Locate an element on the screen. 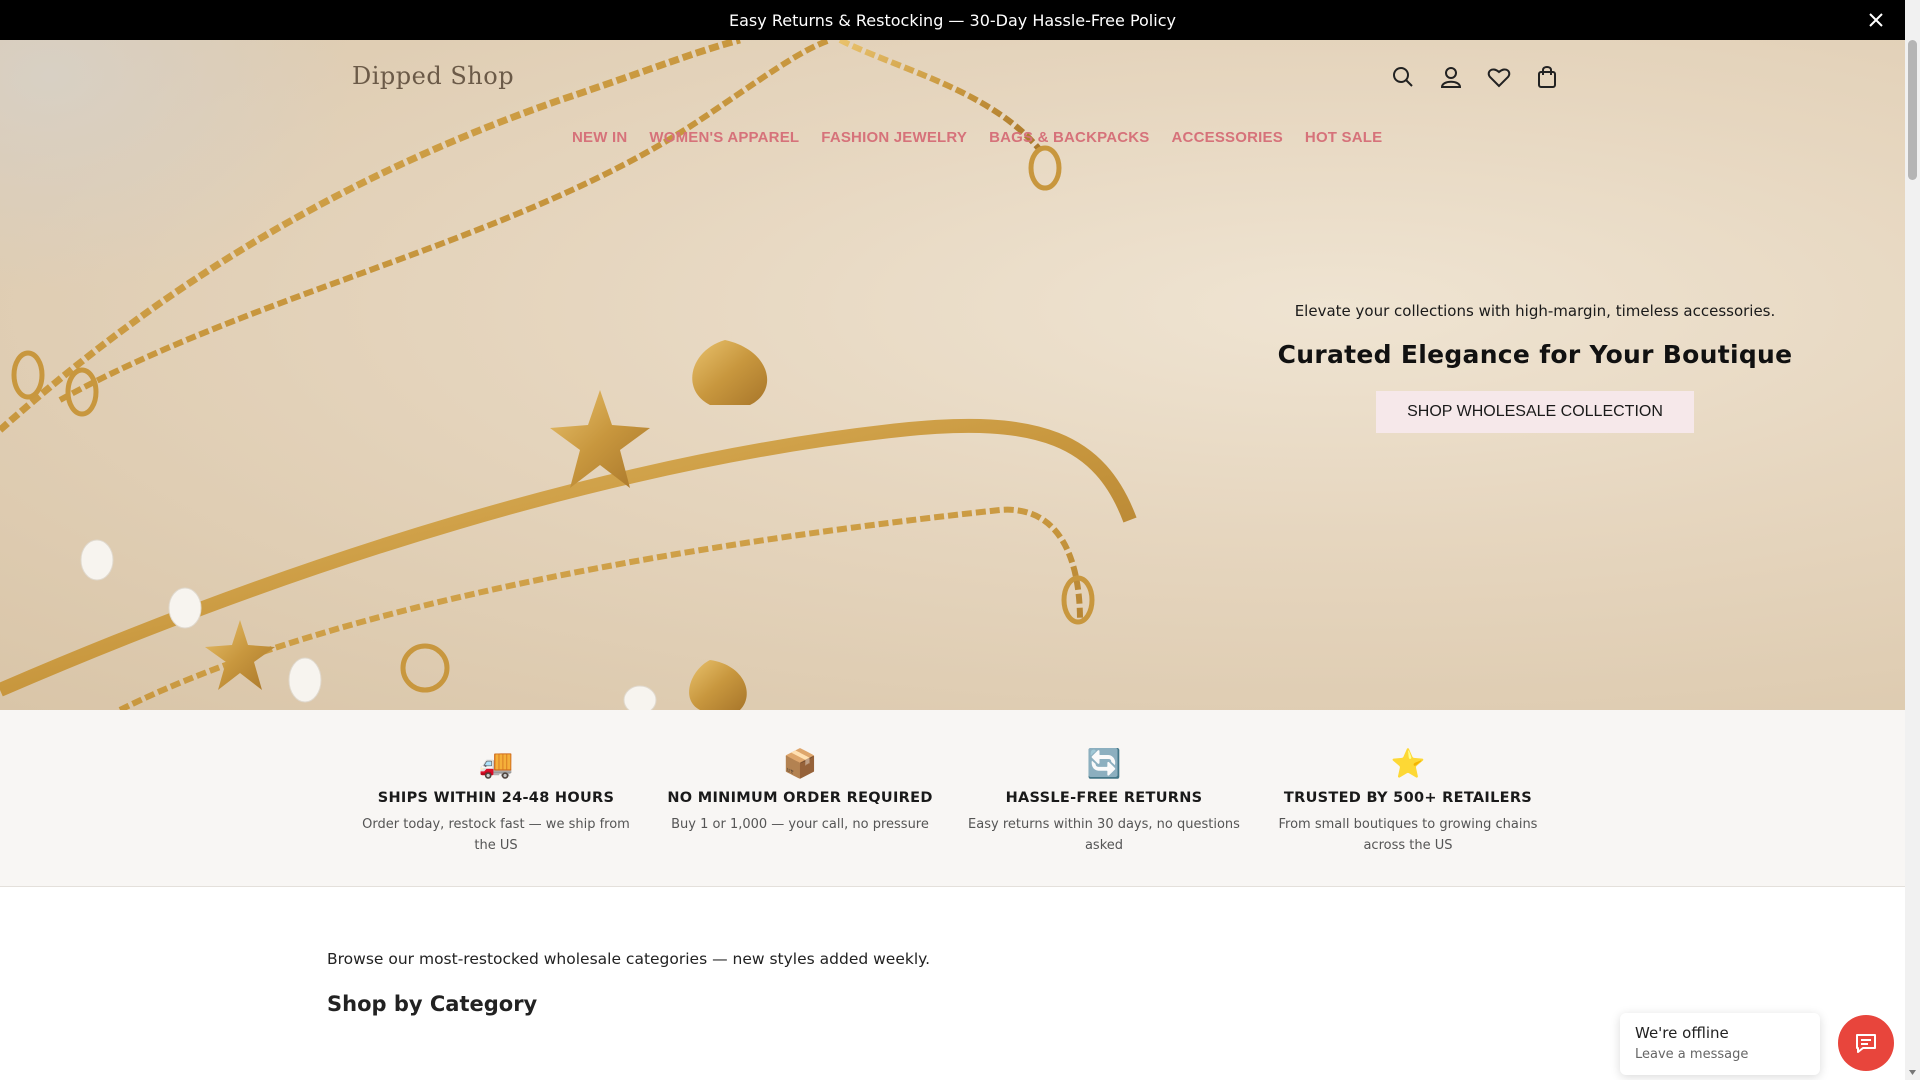 The width and height of the screenshot is (1920, 1080). package-icon: 📦 is located at coordinates (800, 763).